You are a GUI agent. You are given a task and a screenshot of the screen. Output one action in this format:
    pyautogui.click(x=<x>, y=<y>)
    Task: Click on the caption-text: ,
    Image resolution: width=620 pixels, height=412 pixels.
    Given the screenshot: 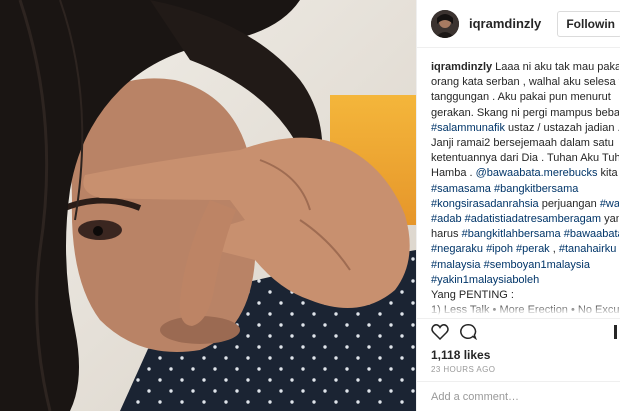 What is the action you would take?
    pyautogui.click(x=554, y=249)
    